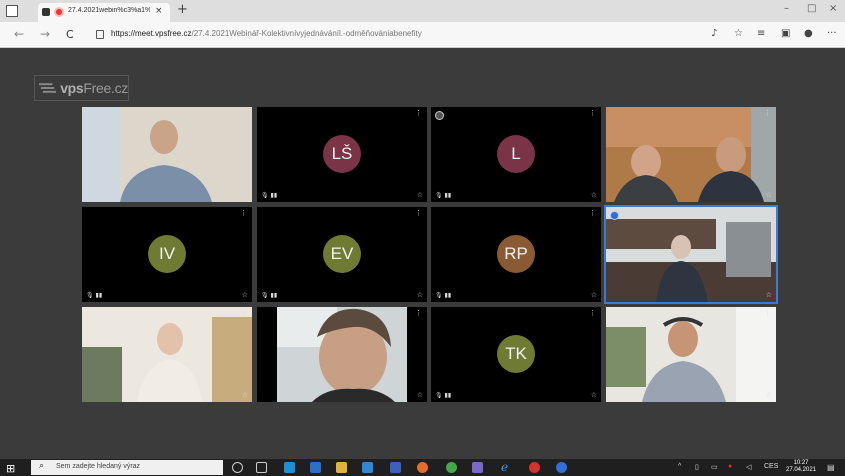 This screenshot has height=476, width=845. I want to click on tray-monitor-icon: ▭, so click(714, 467).